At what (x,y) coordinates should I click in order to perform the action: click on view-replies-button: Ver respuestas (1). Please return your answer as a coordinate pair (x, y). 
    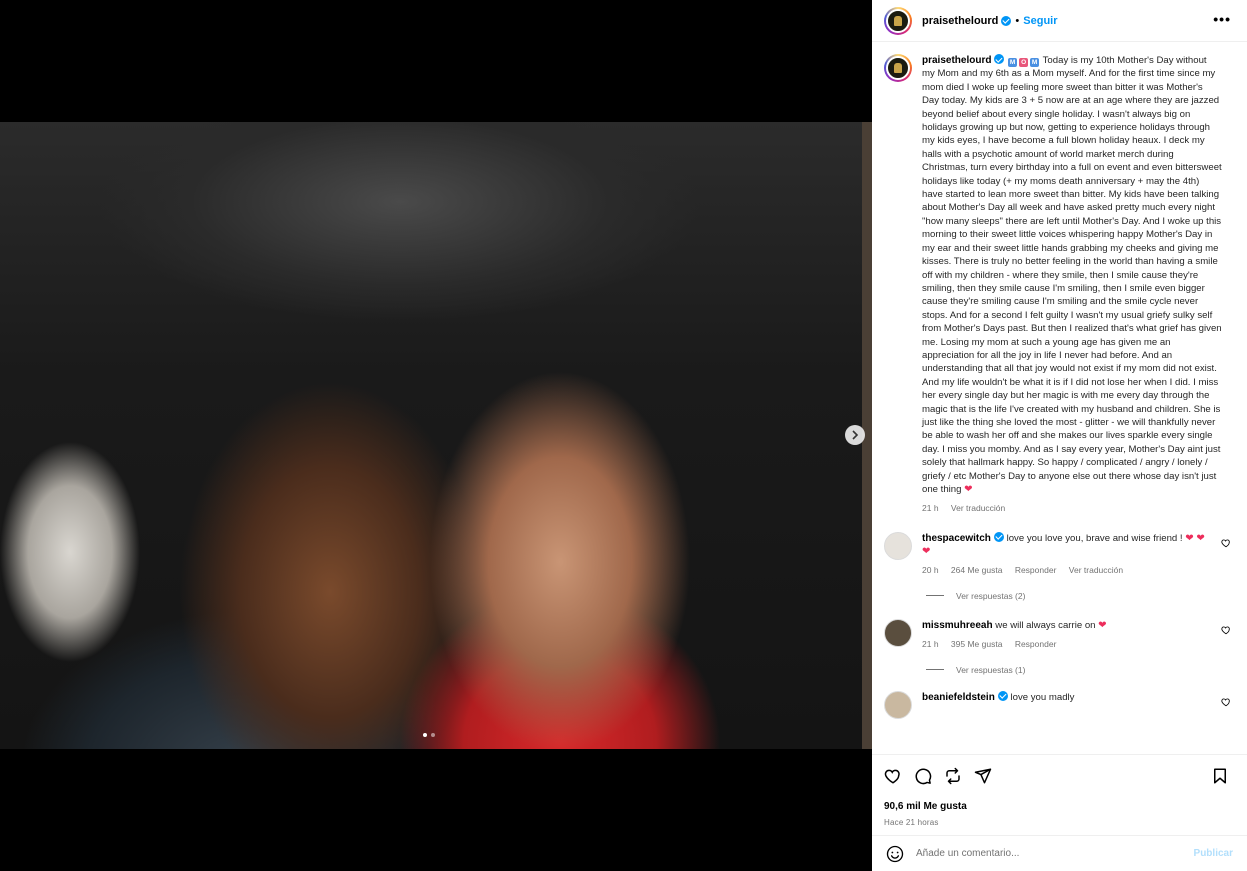
    Looking at the image, I should click on (1079, 670).